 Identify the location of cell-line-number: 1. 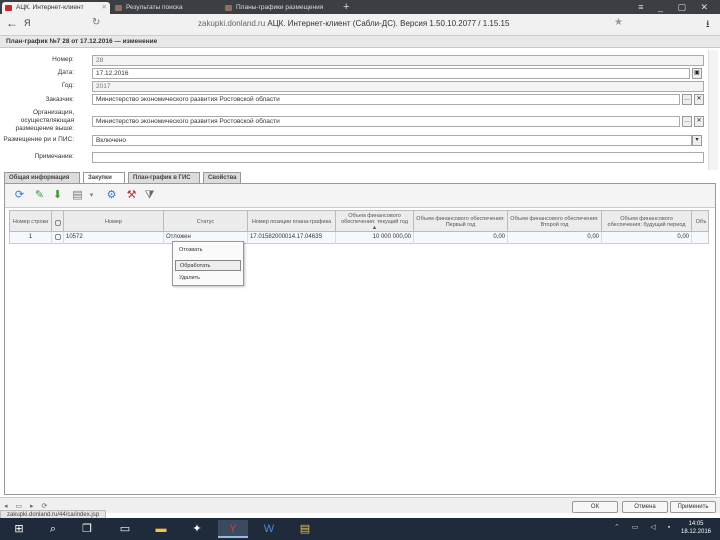
(31, 238).